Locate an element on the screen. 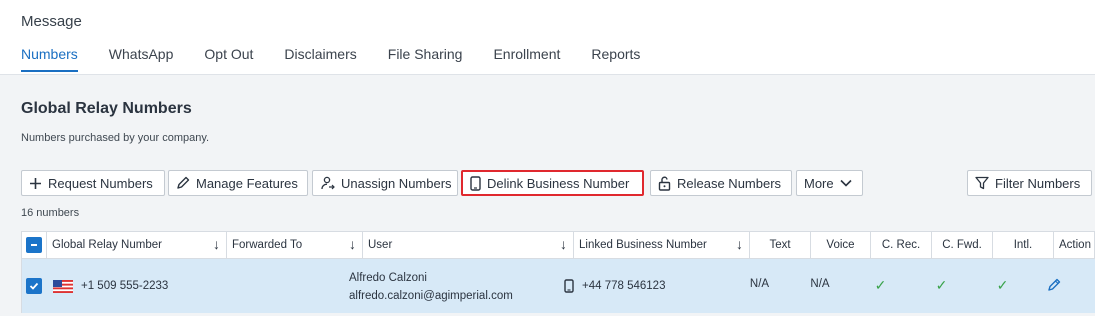  row-intl-check: ✓ is located at coordinates (1002, 285).